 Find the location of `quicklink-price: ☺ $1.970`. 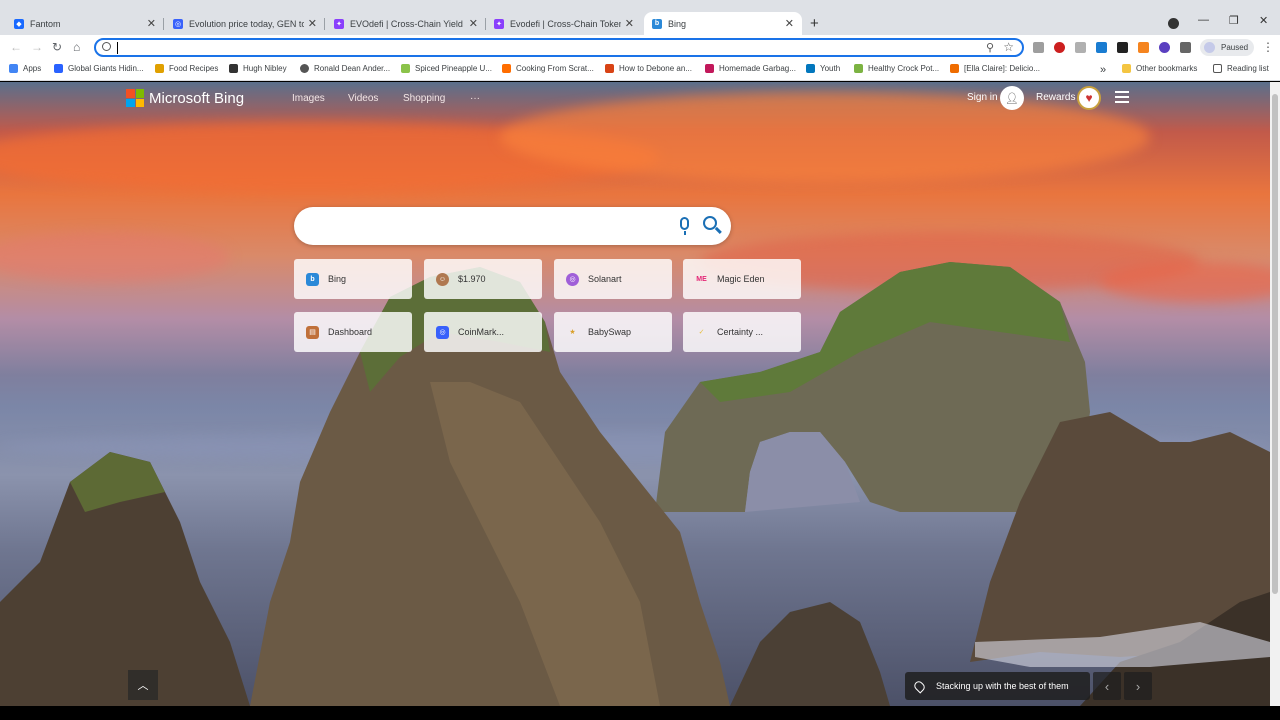

quicklink-price: ☺ $1.970 is located at coordinates (483, 279).